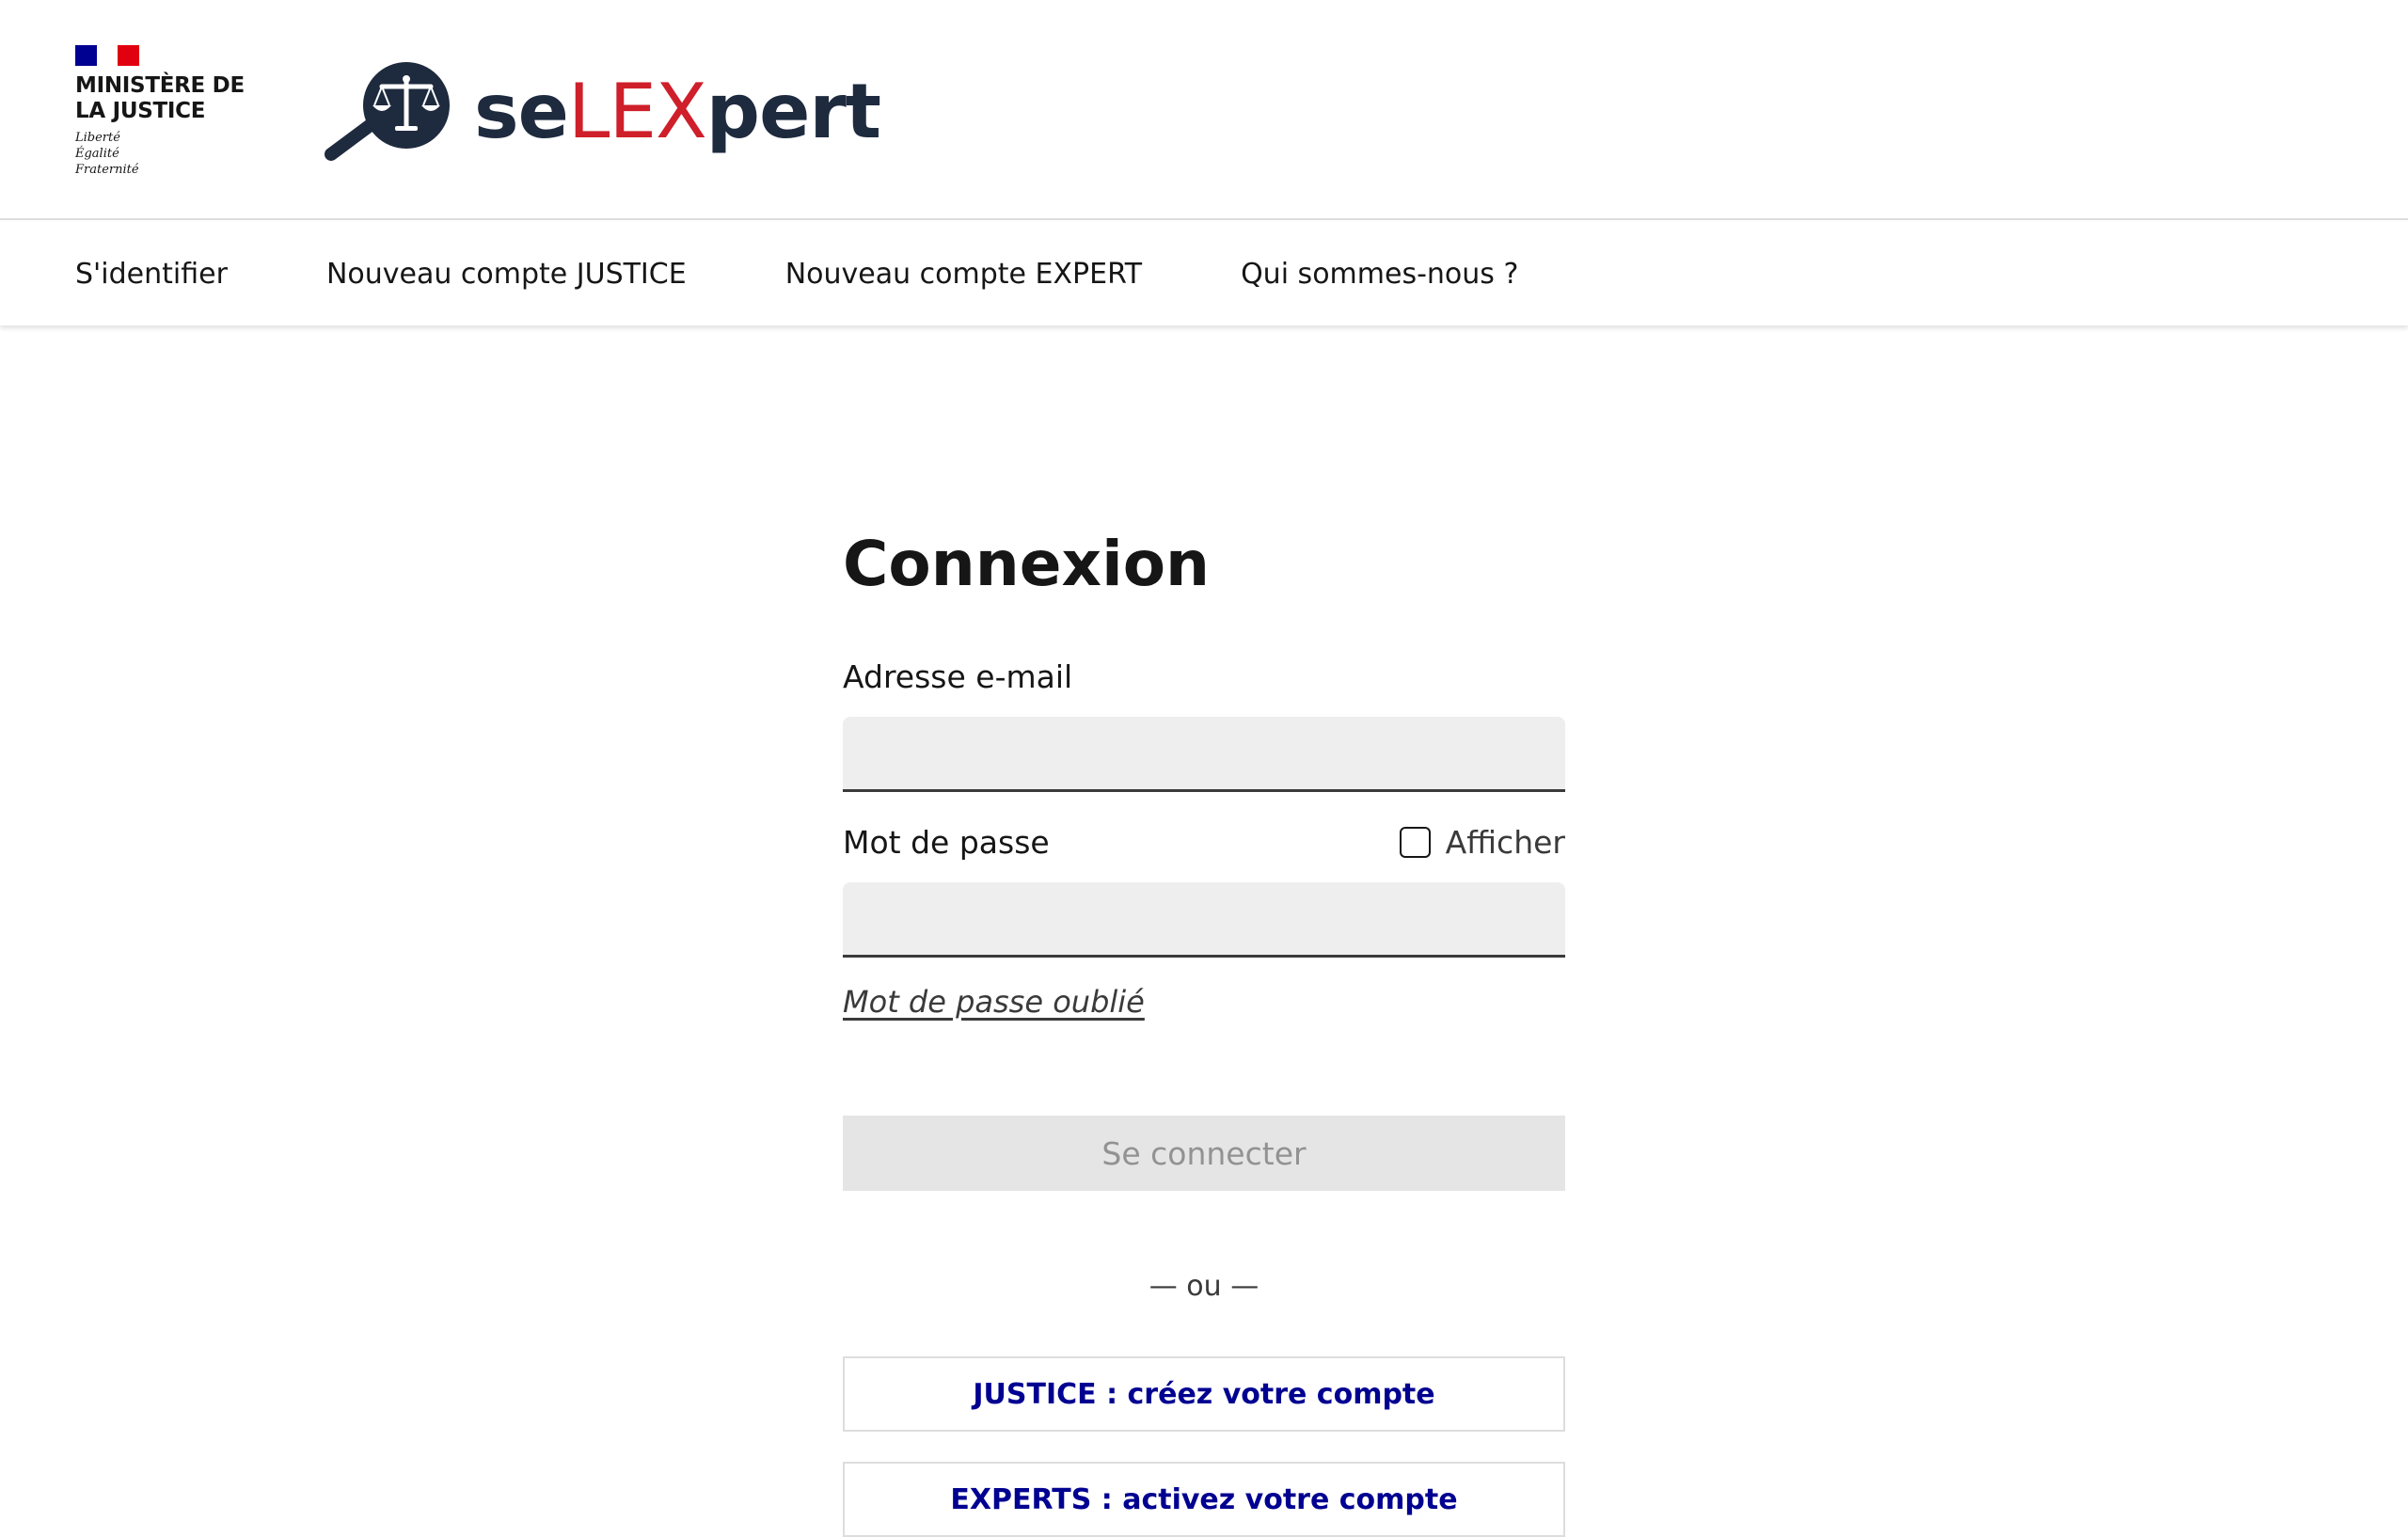  Describe the element at coordinates (1204, 1286) in the screenshot. I see `or-separator: — ou —` at that location.